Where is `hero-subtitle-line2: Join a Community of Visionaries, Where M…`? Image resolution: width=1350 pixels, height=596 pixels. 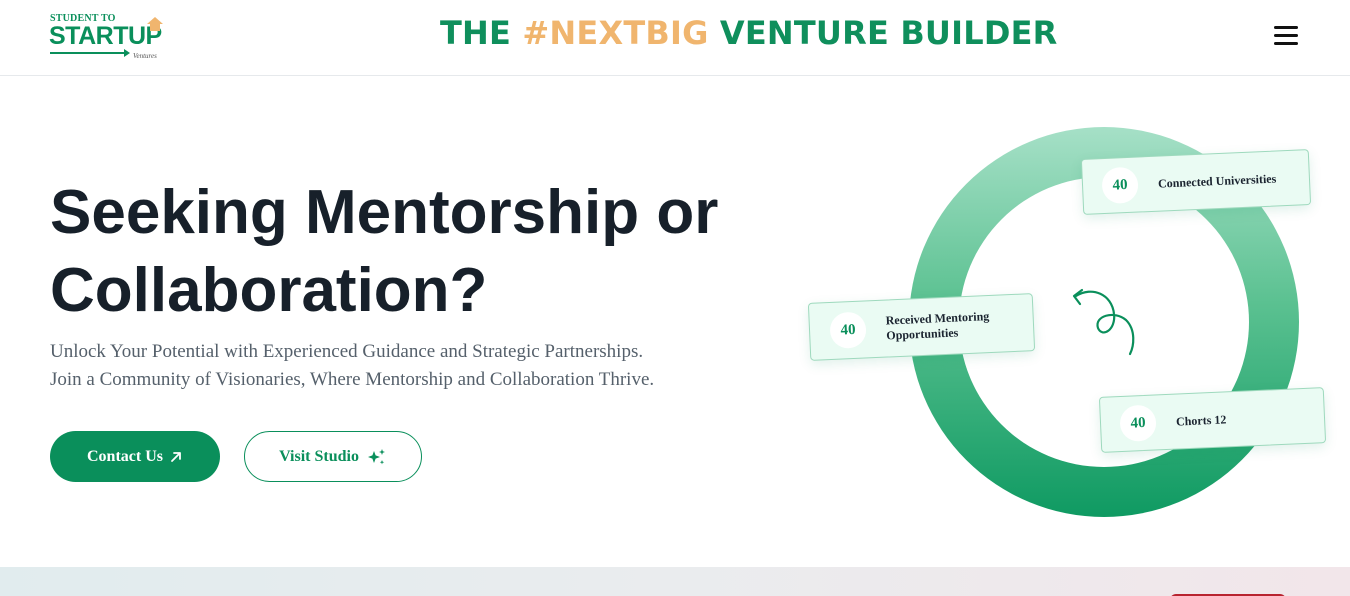
hero-subtitle-line2: Join a Community of Visionaries, Where M… is located at coordinates (352, 379).